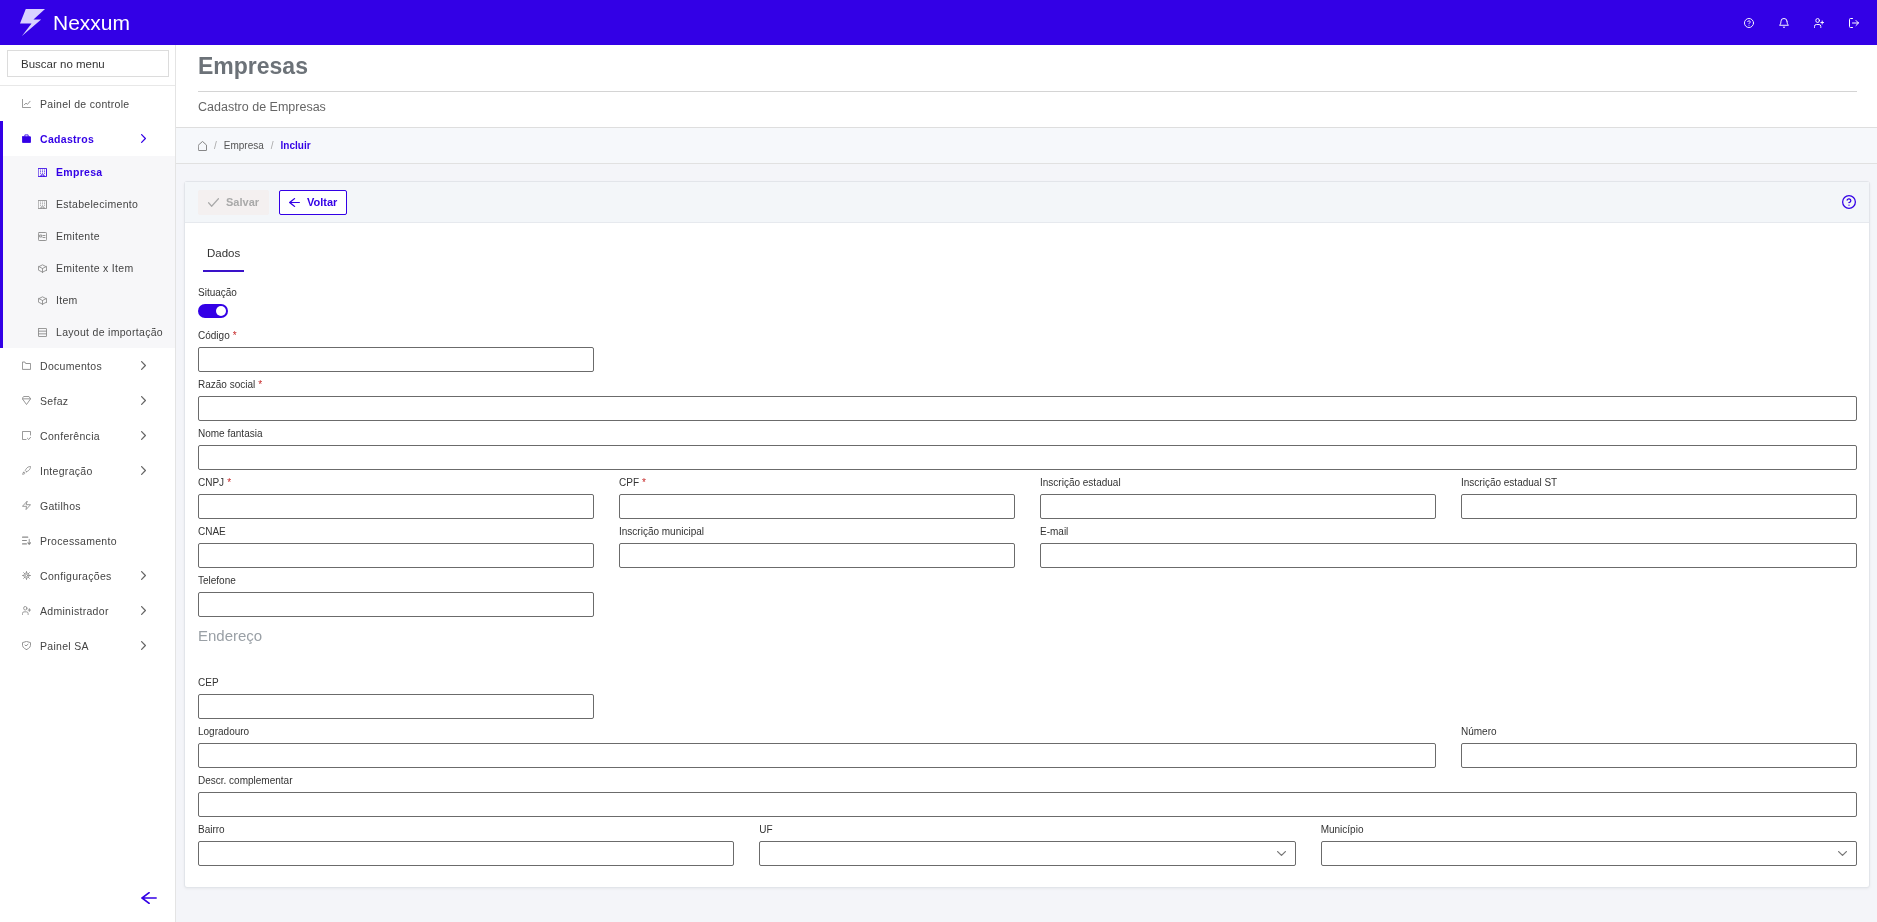 The width and height of the screenshot is (1877, 922). I want to click on field-label: CPF, so click(629, 483).